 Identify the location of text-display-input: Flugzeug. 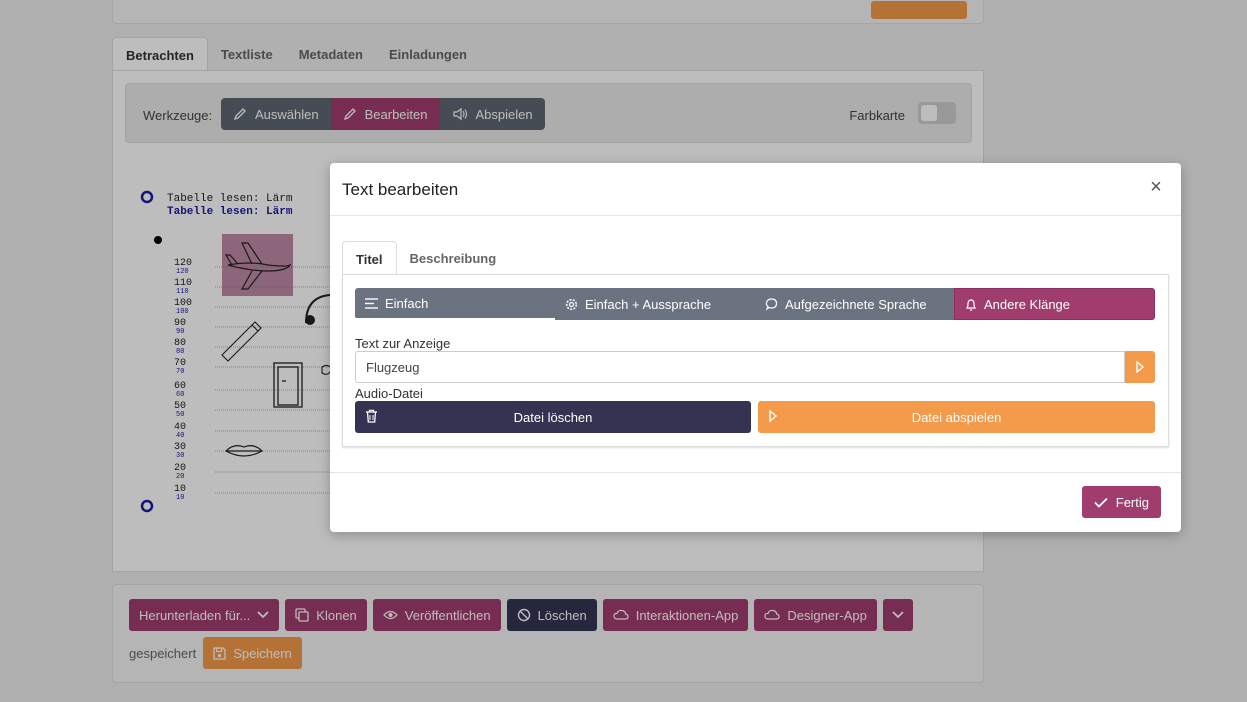
(740, 367).